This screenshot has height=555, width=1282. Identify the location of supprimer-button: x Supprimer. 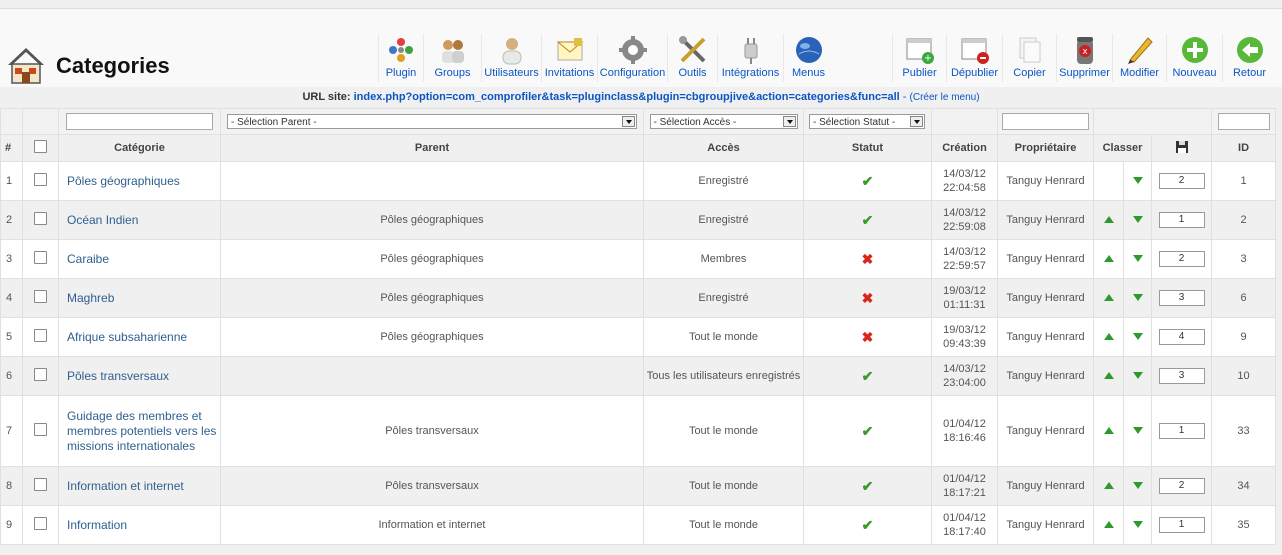
(1084, 58).